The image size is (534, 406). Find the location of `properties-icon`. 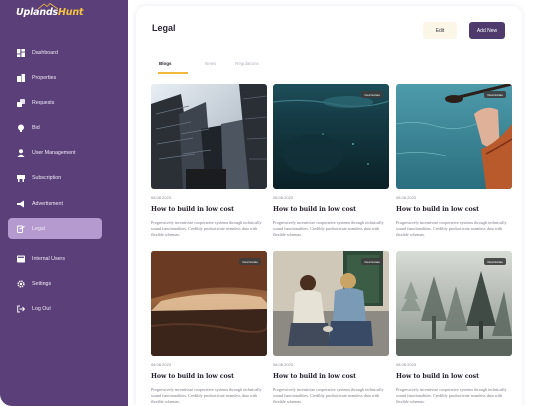

properties-icon is located at coordinates (21, 77).